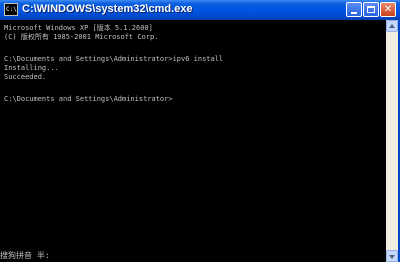 The width and height of the screenshot is (400, 262). What do you see at coordinates (354, 13) in the screenshot?
I see `minimize-icon` at bounding box center [354, 13].